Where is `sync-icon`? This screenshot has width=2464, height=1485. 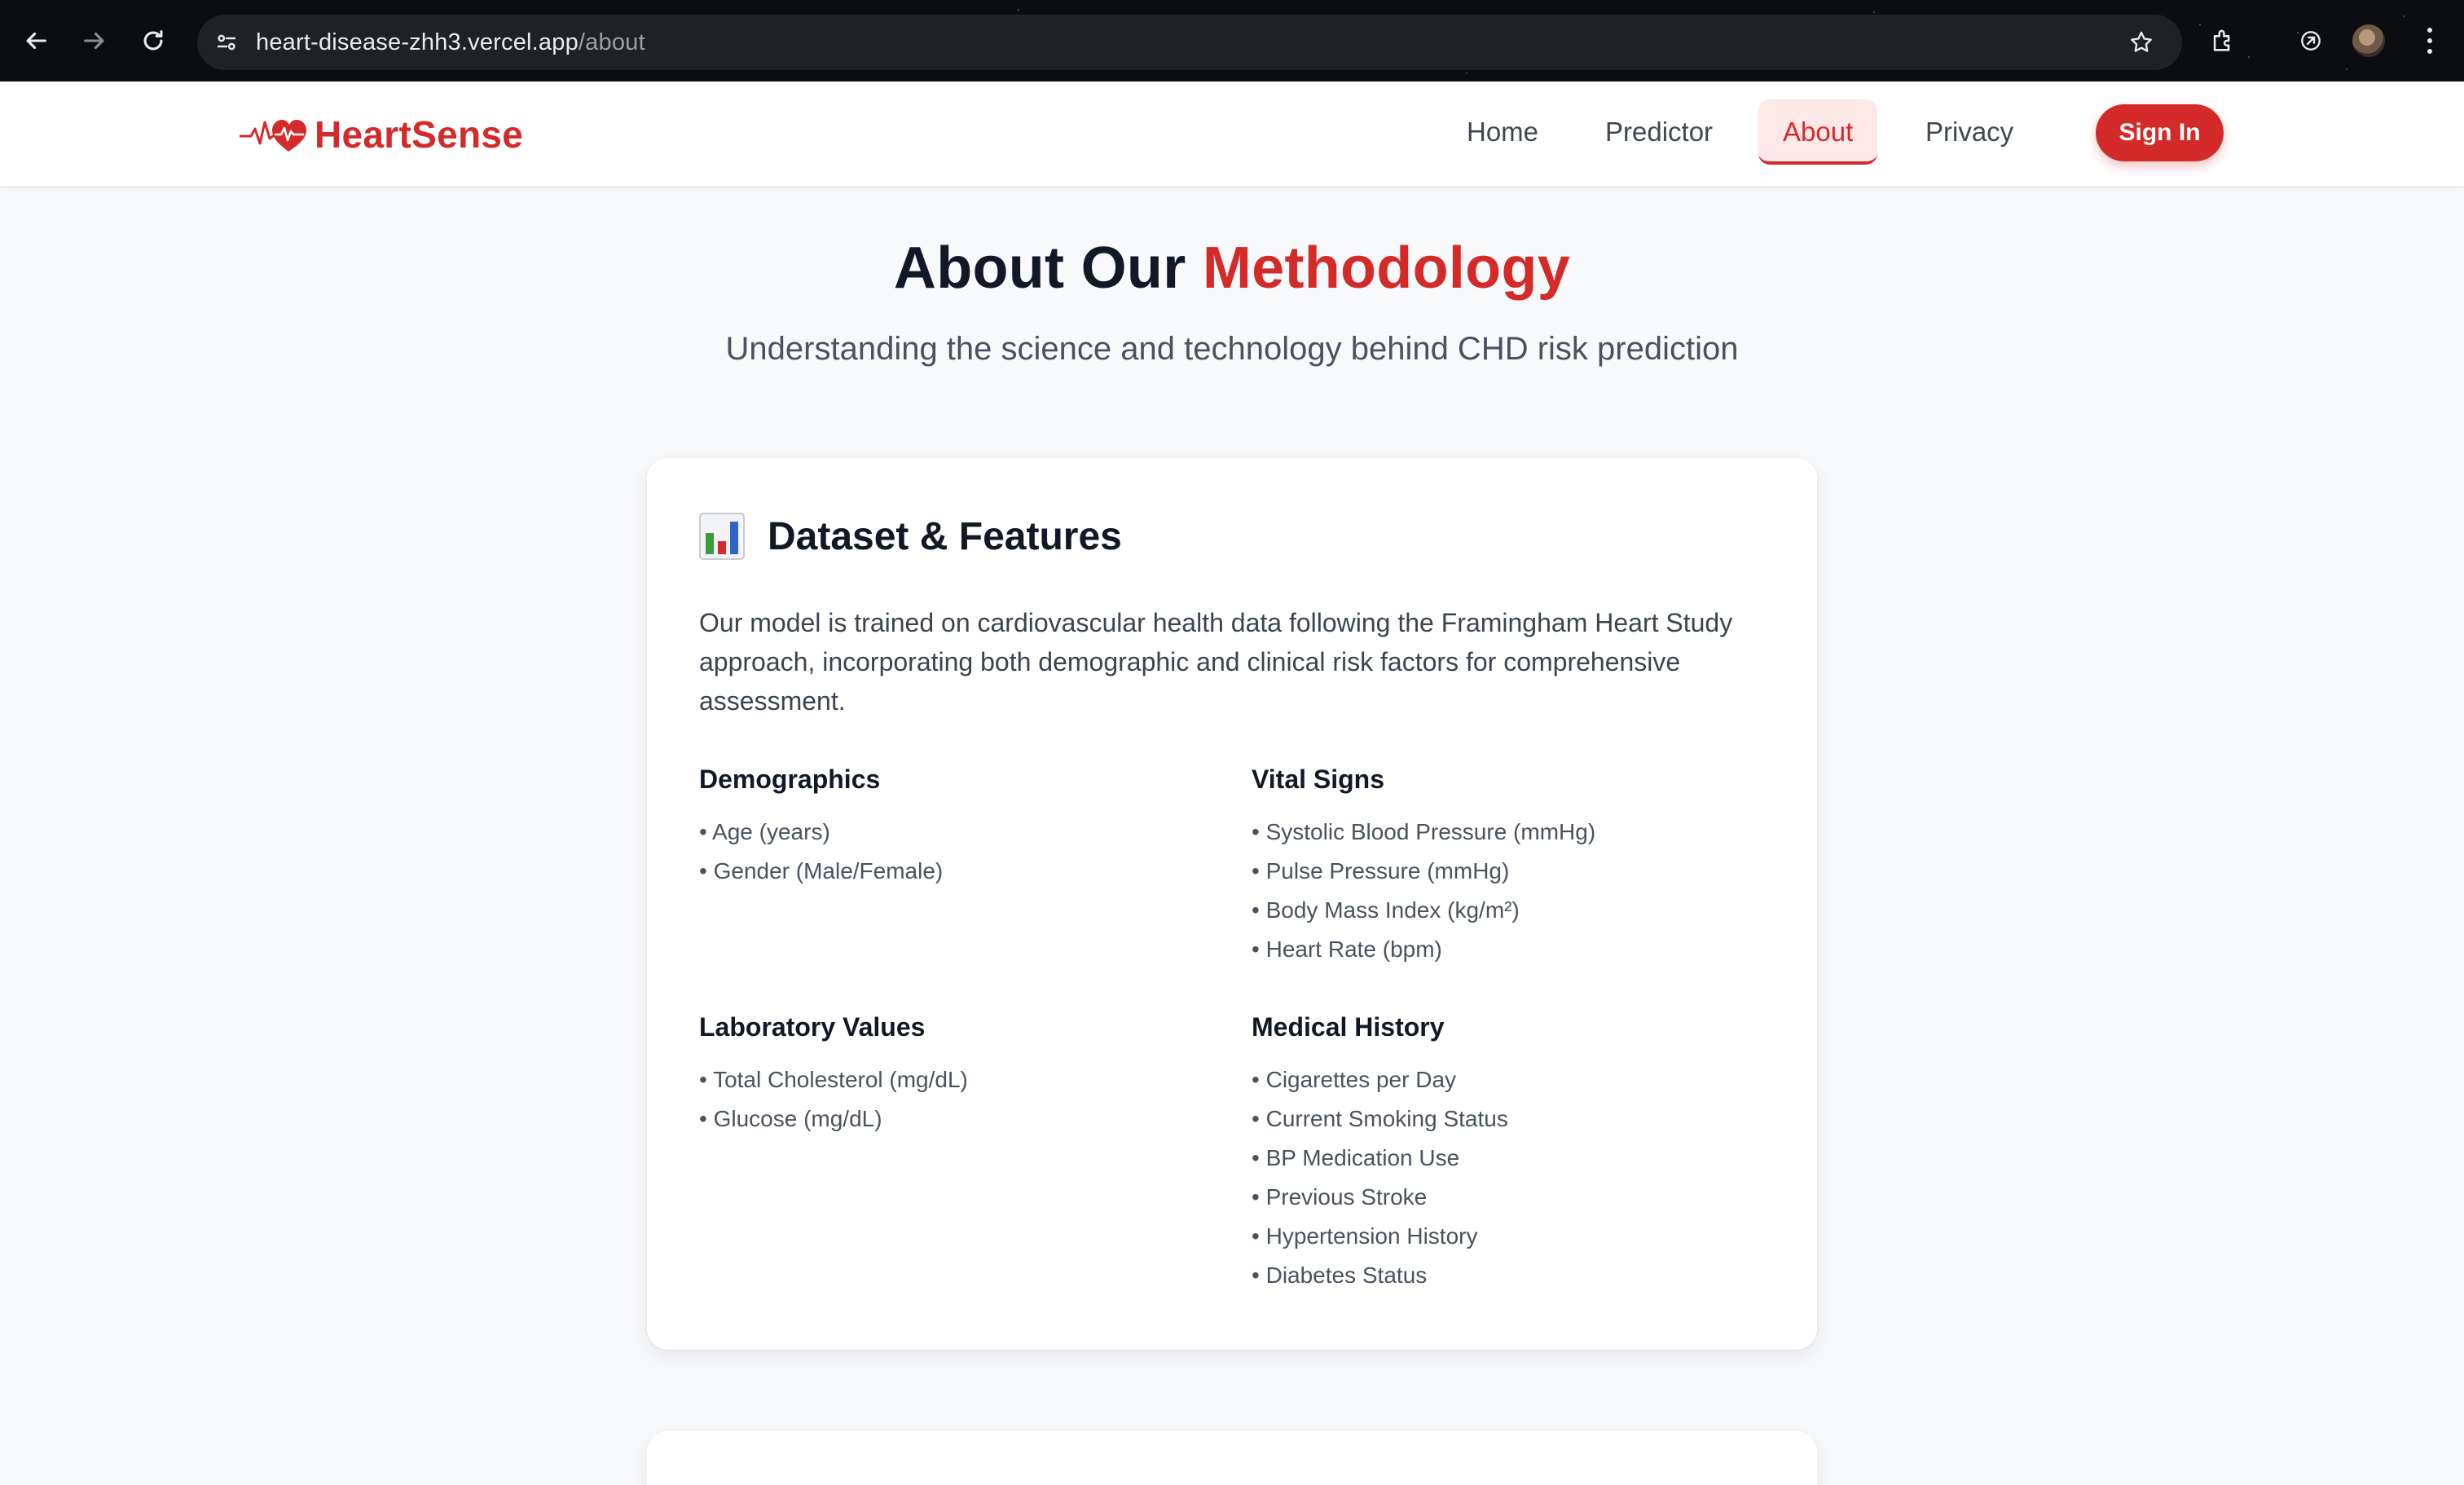 sync-icon is located at coordinates (2311, 41).